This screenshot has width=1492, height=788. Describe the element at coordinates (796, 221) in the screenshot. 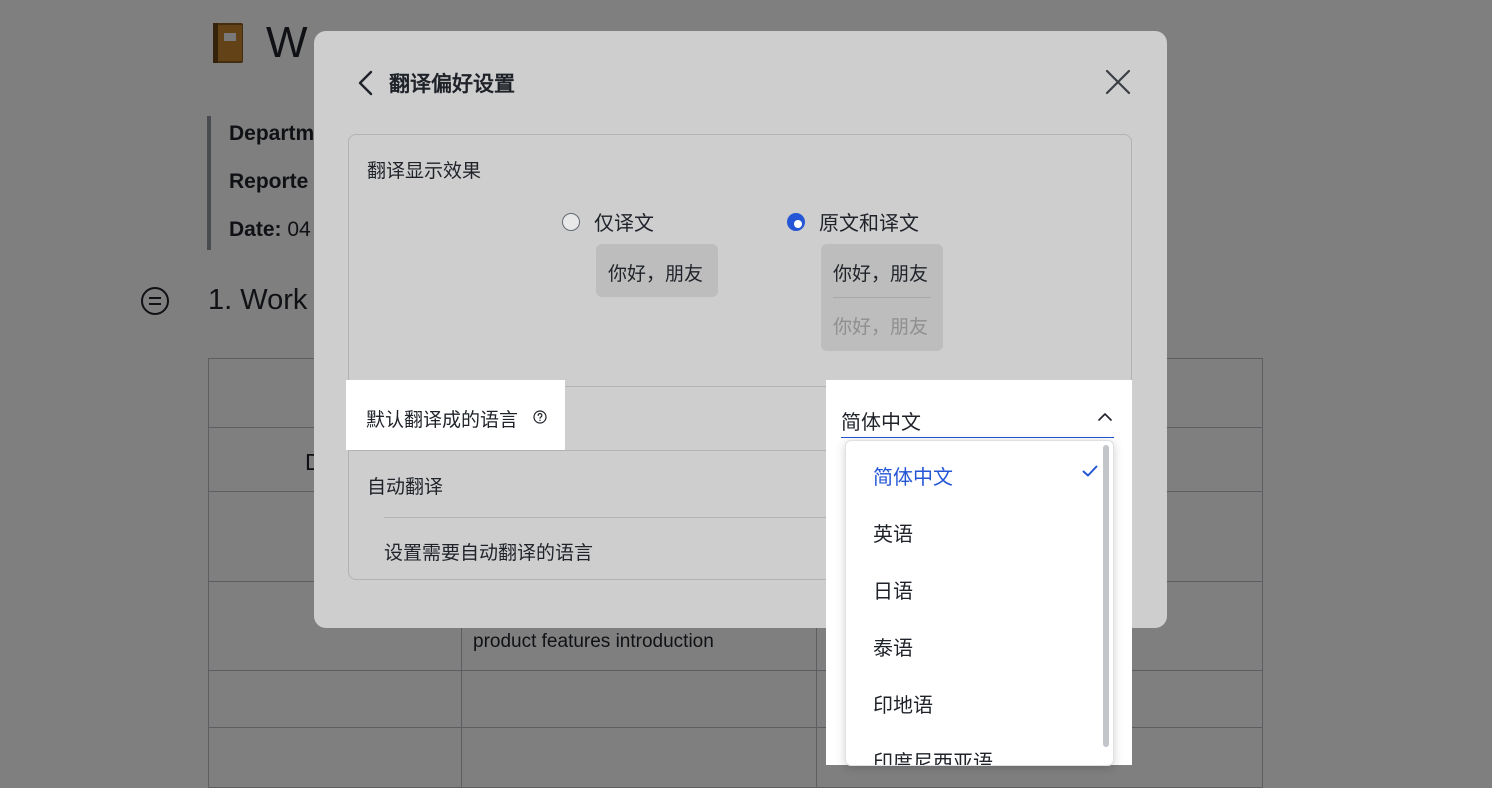

I see `radio-circle-checked` at that location.